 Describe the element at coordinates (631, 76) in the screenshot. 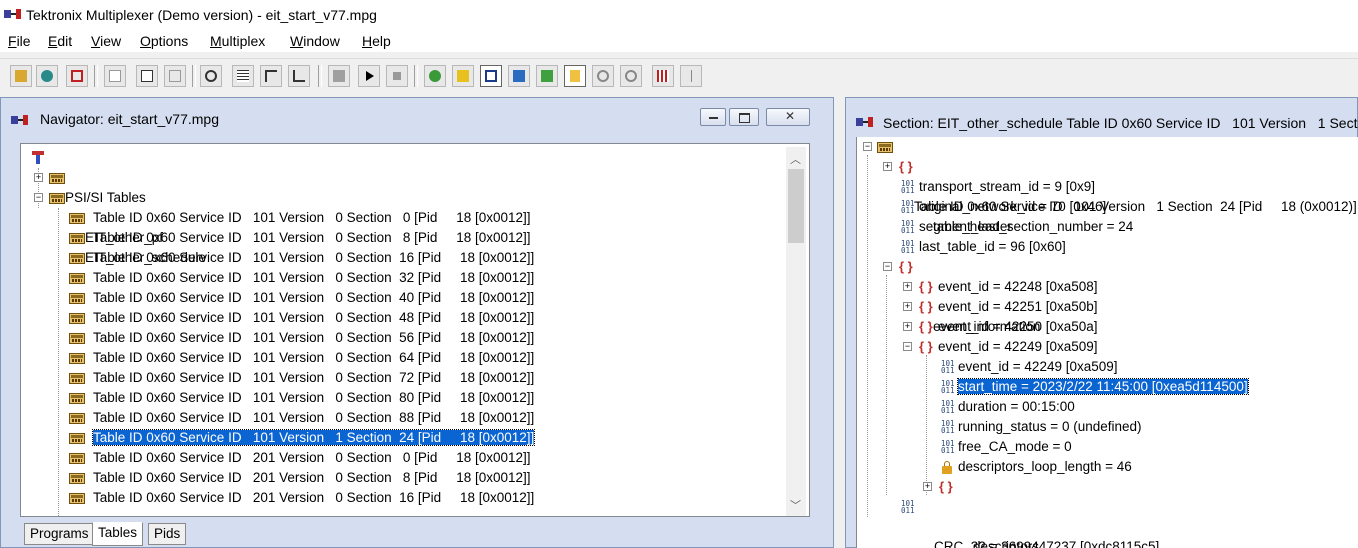

I see `zoom-out-icon` at that location.